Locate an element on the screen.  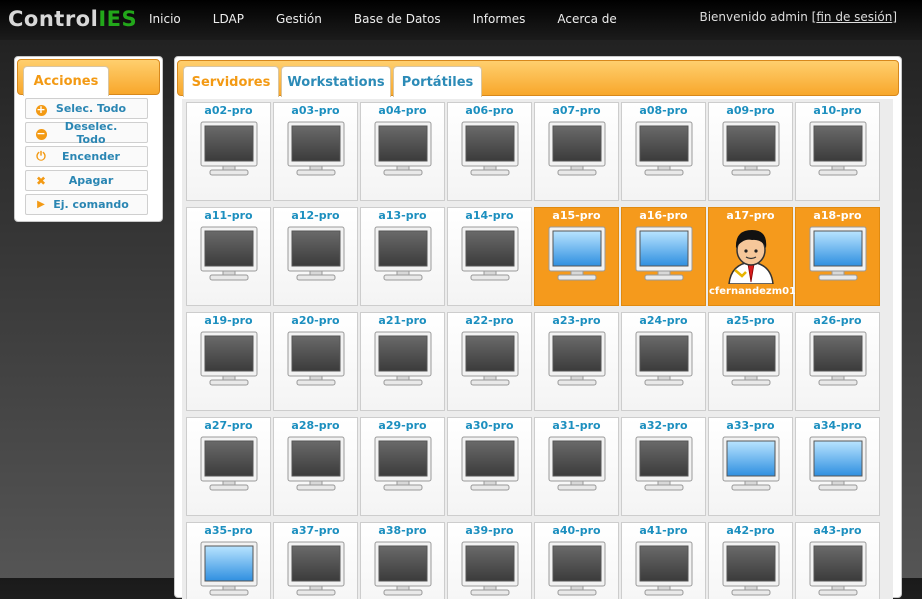
computer-name: a14-pro is located at coordinates (489, 215).